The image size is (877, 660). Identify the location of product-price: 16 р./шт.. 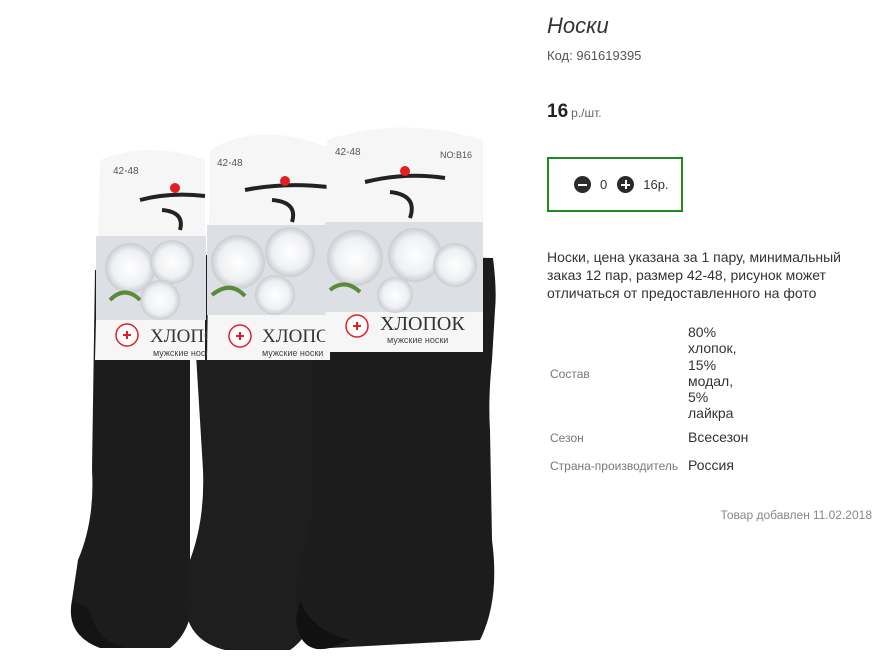
(574, 112).